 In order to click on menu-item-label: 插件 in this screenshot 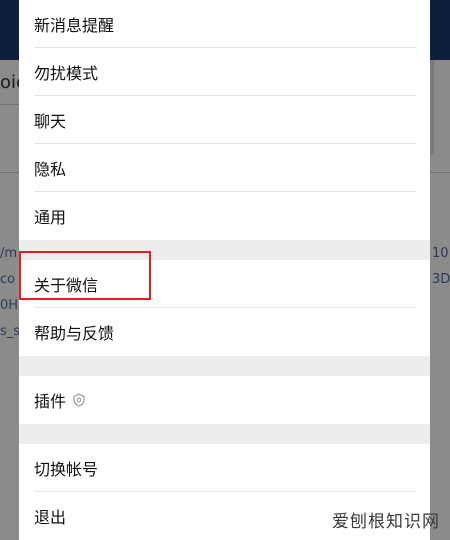, I will do `click(50, 401)`.